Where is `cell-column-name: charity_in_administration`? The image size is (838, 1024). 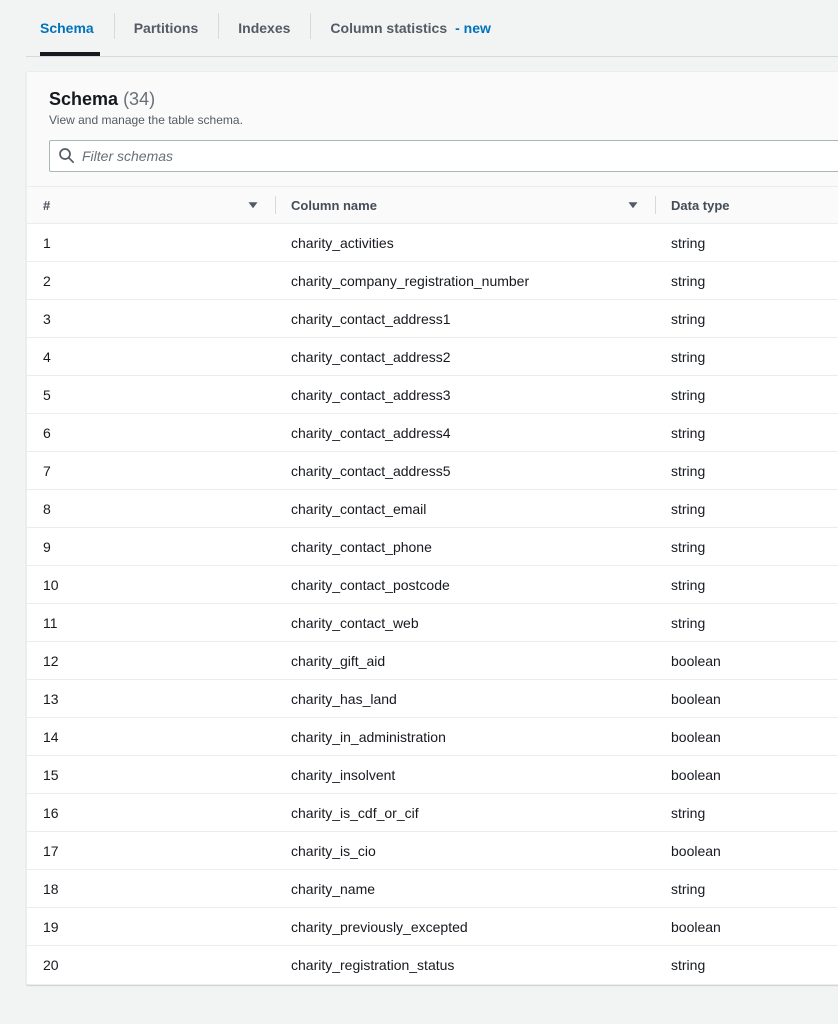
cell-column-name: charity_in_administration is located at coordinates (465, 736).